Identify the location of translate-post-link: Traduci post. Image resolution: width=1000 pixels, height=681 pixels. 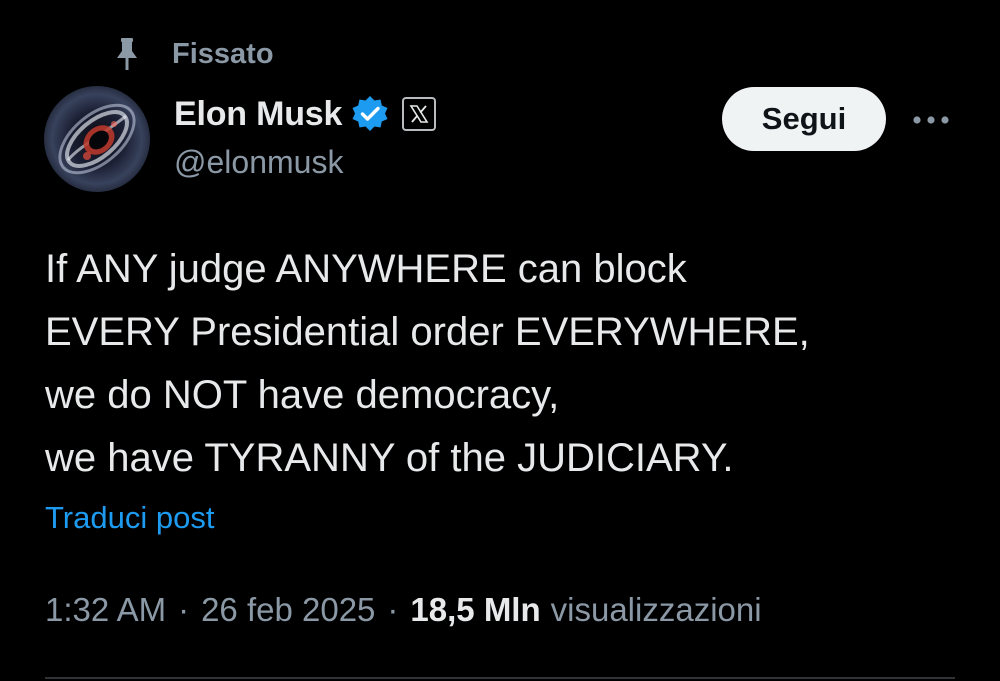
(129, 518).